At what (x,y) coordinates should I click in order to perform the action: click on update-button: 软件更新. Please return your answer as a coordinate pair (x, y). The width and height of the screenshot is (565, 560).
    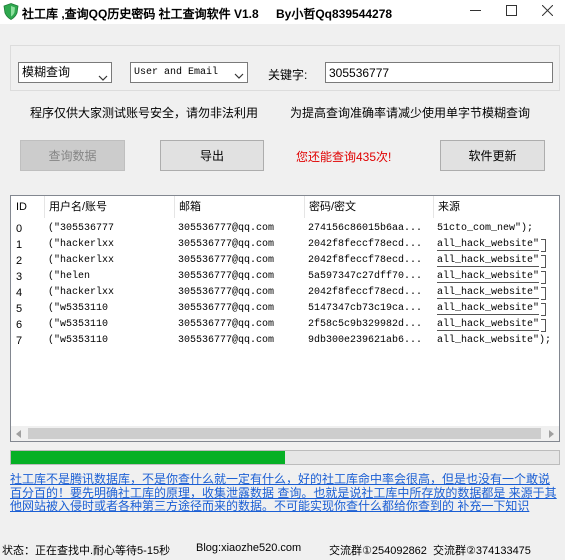
    Looking at the image, I should click on (492, 155).